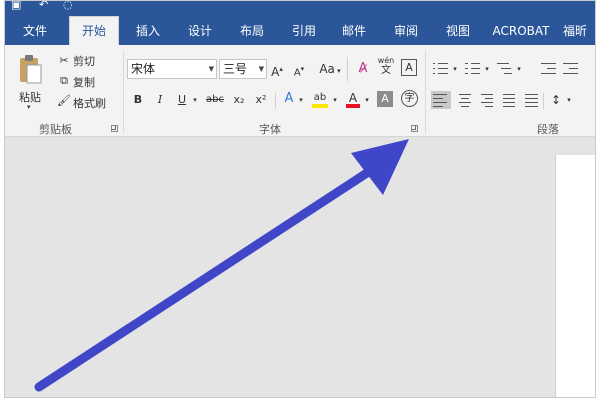  I want to click on align-left-icon, so click(441, 100).